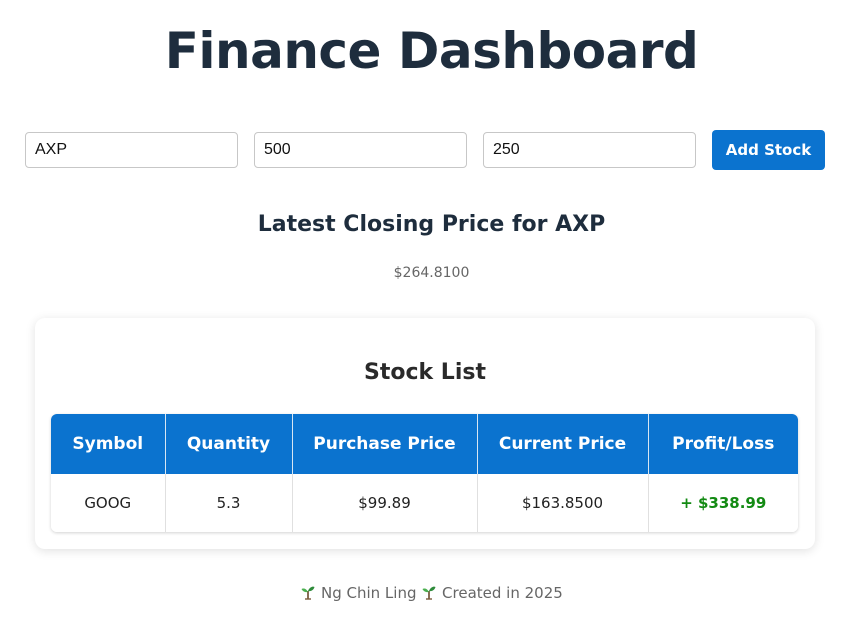 The image size is (863, 641). I want to click on column-header-symbol: Symbol, so click(108, 444).